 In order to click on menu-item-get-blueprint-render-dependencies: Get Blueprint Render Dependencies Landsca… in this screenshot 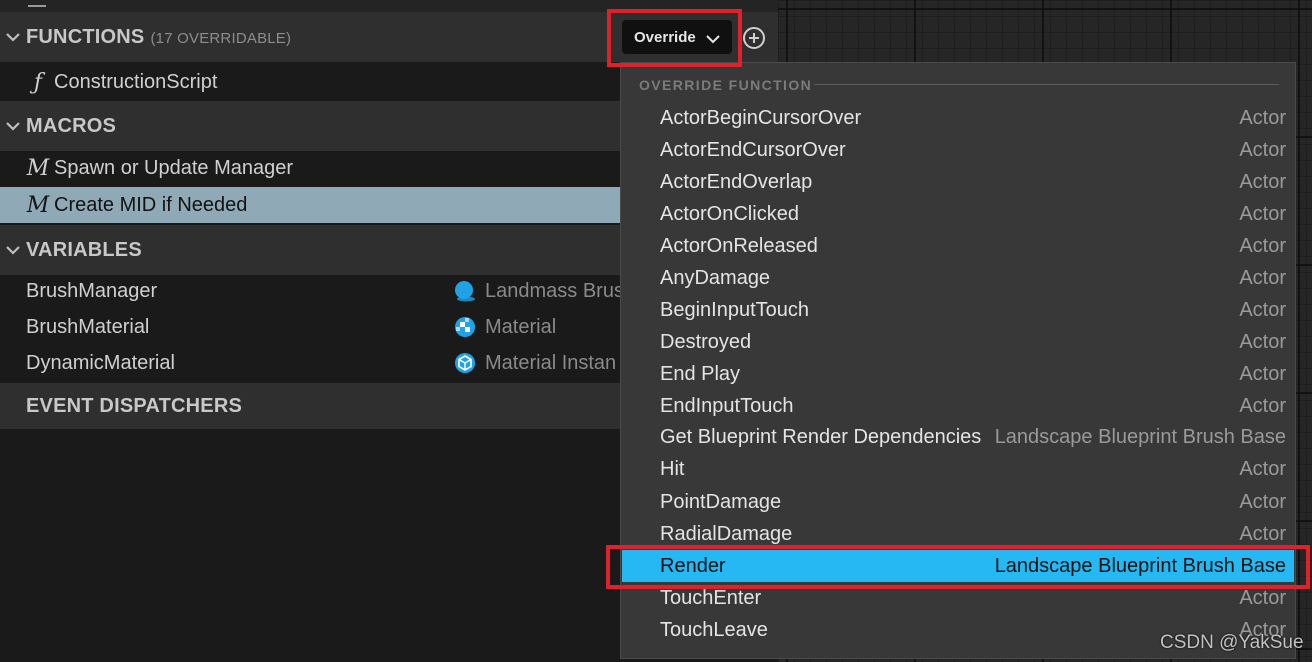, I will do `click(958, 437)`.